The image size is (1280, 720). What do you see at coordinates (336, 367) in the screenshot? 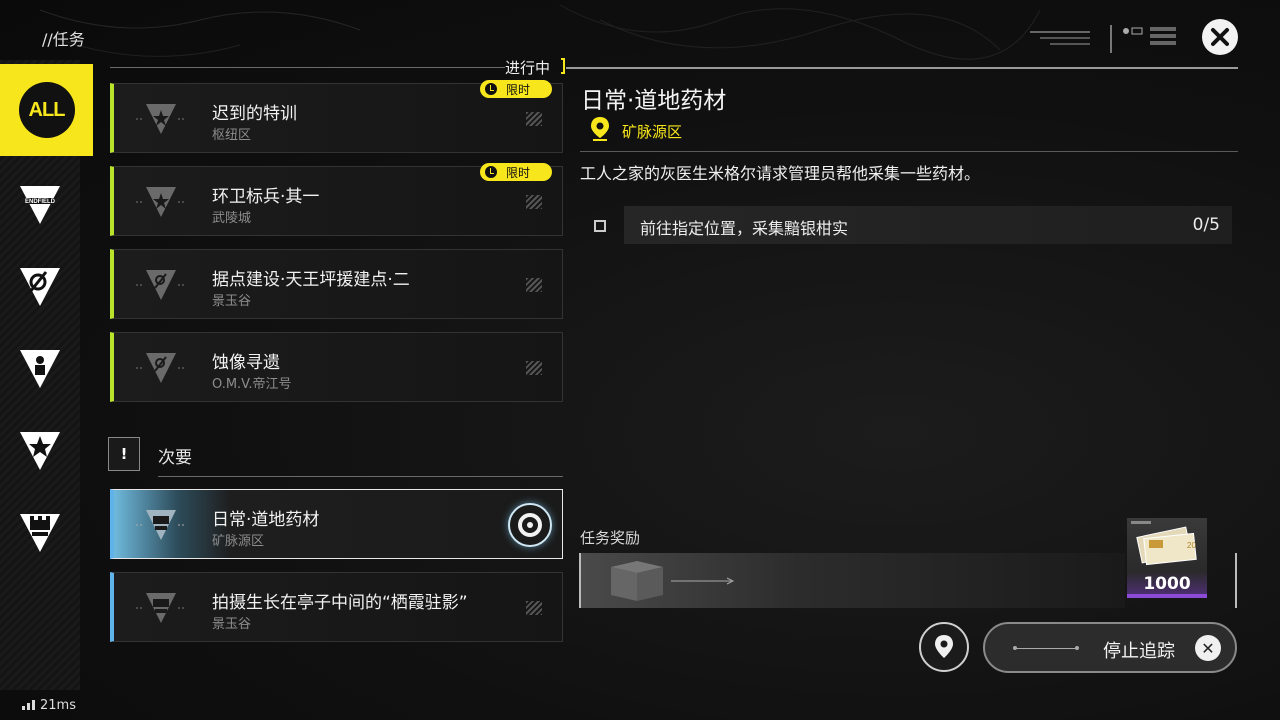
I see `quest-card: 蚀像寻遗 O.M.V.帝江号` at bounding box center [336, 367].